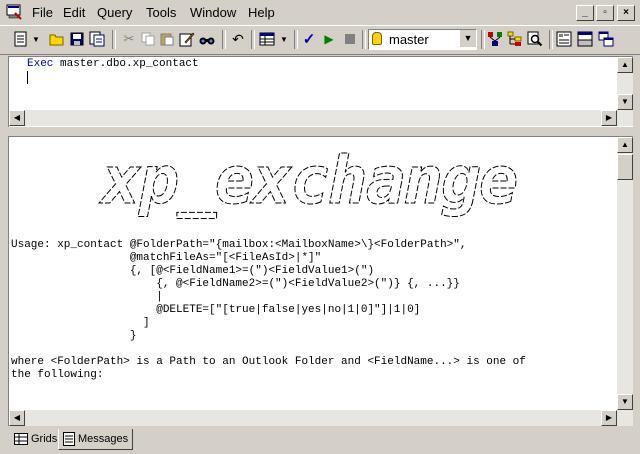  Describe the element at coordinates (535, 39) in the screenshot. I see `object-search-icon` at that location.